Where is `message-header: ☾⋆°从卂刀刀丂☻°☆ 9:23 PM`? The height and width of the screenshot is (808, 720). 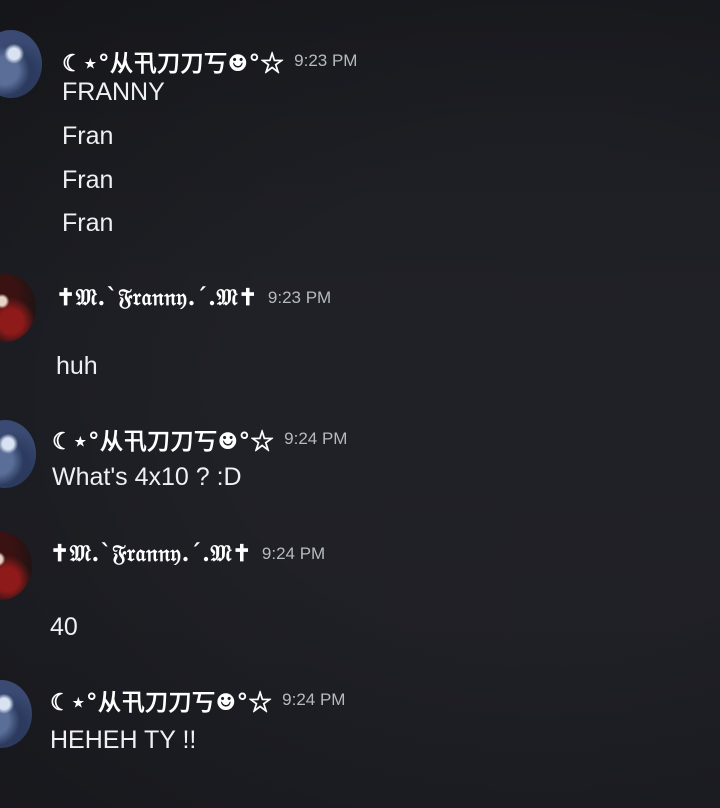 message-header: ☾⋆°从卂刀刀丂☻°☆ 9:23 PM is located at coordinates (209, 61).